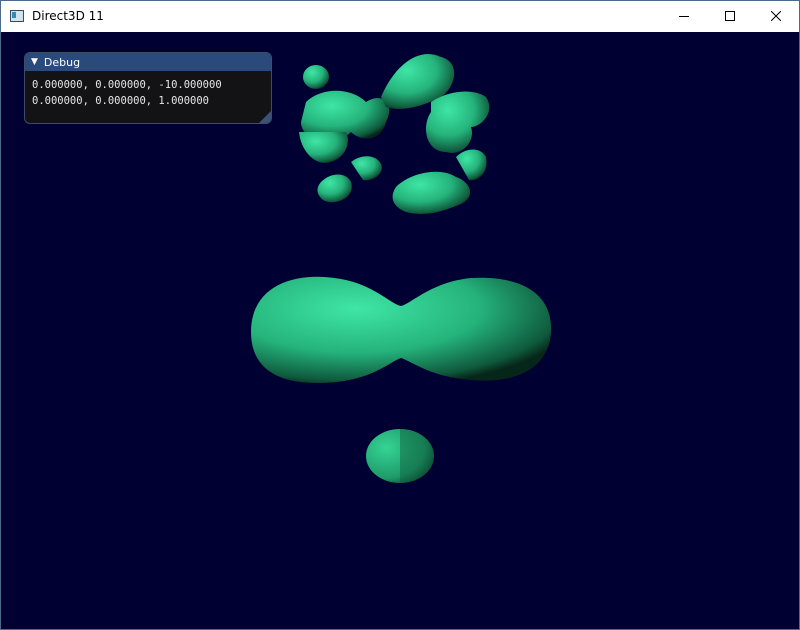 The width and height of the screenshot is (800, 630). Describe the element at coordinates (127, 85) in the screenshot. I see `debug-line-position: 0.000000, 0.000000, -10.000000` at that location.